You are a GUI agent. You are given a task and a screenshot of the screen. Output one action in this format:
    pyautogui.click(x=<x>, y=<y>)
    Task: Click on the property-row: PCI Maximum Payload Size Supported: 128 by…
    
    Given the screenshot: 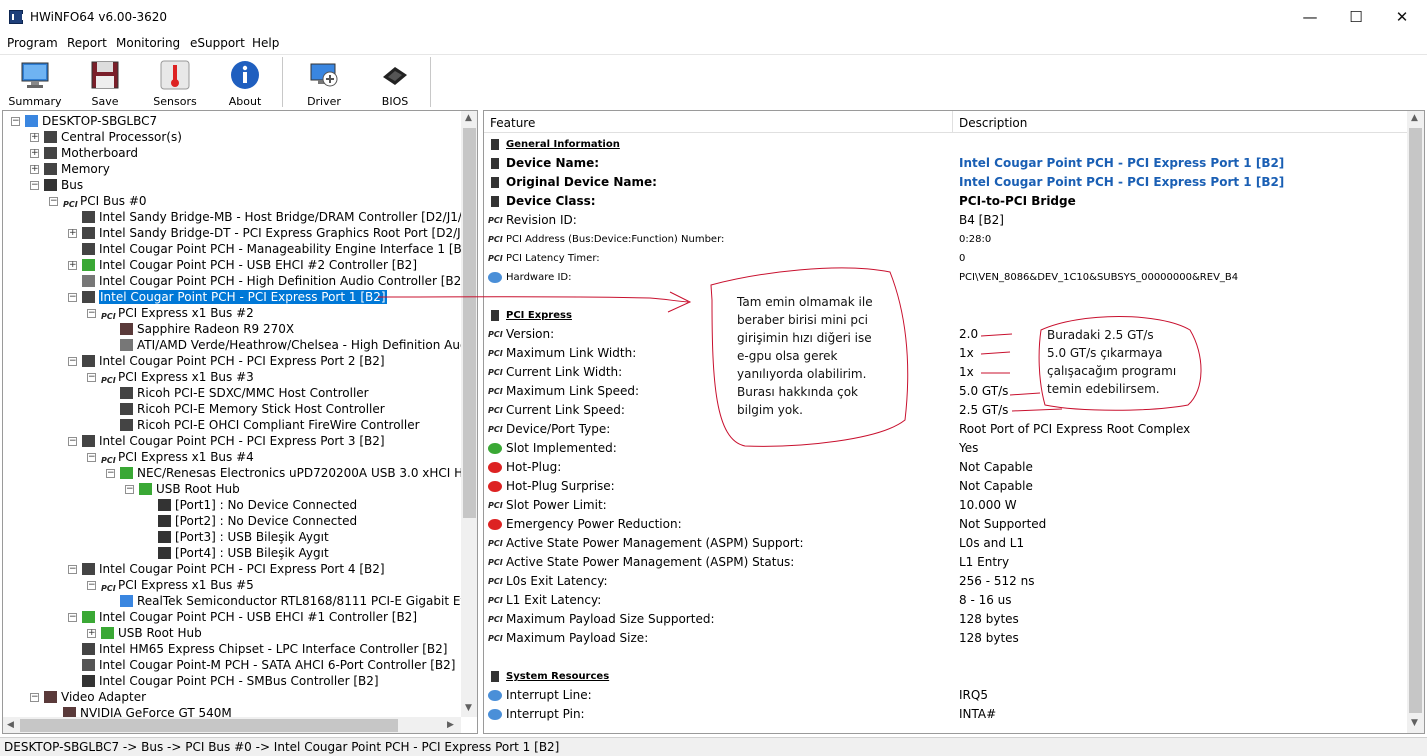 What is the action you would take?
    pyautogui.click(x=944, y=619)
    